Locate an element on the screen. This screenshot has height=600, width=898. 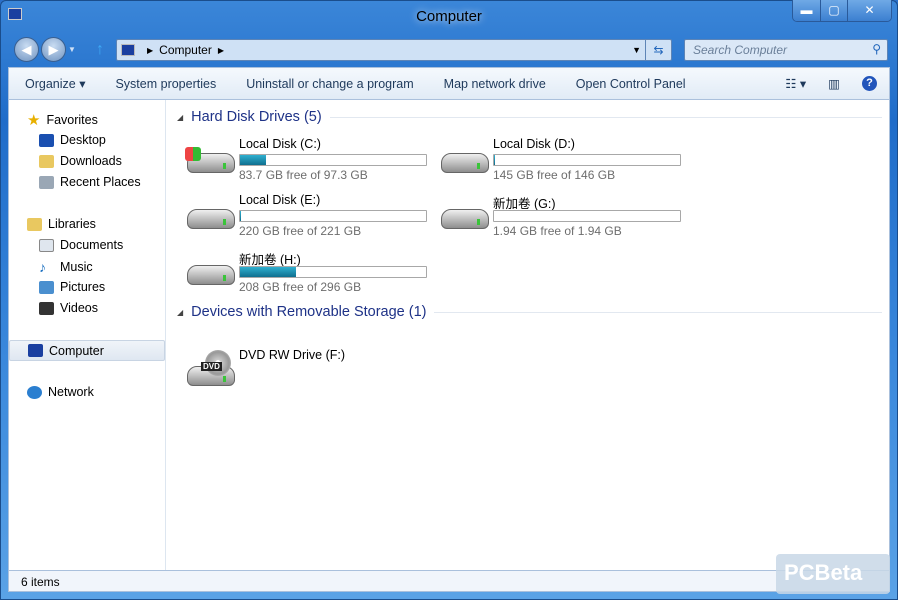
drive-item: 新加卷 (G:) 1.94 GB free of 1.94 GB is located at coordinates (564, 219).